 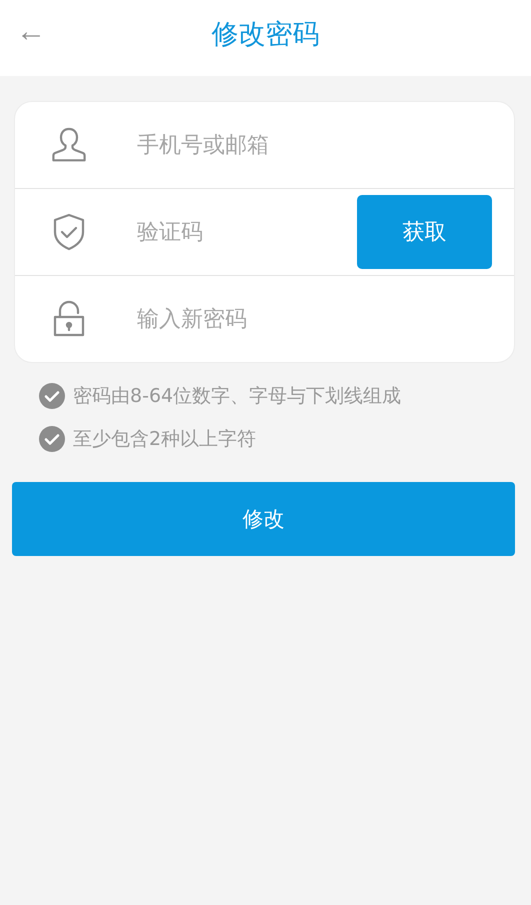 What do you see at coordinates (69, 145) in the screenshot?
I see `user-icon` at bounding box center [69, 145].